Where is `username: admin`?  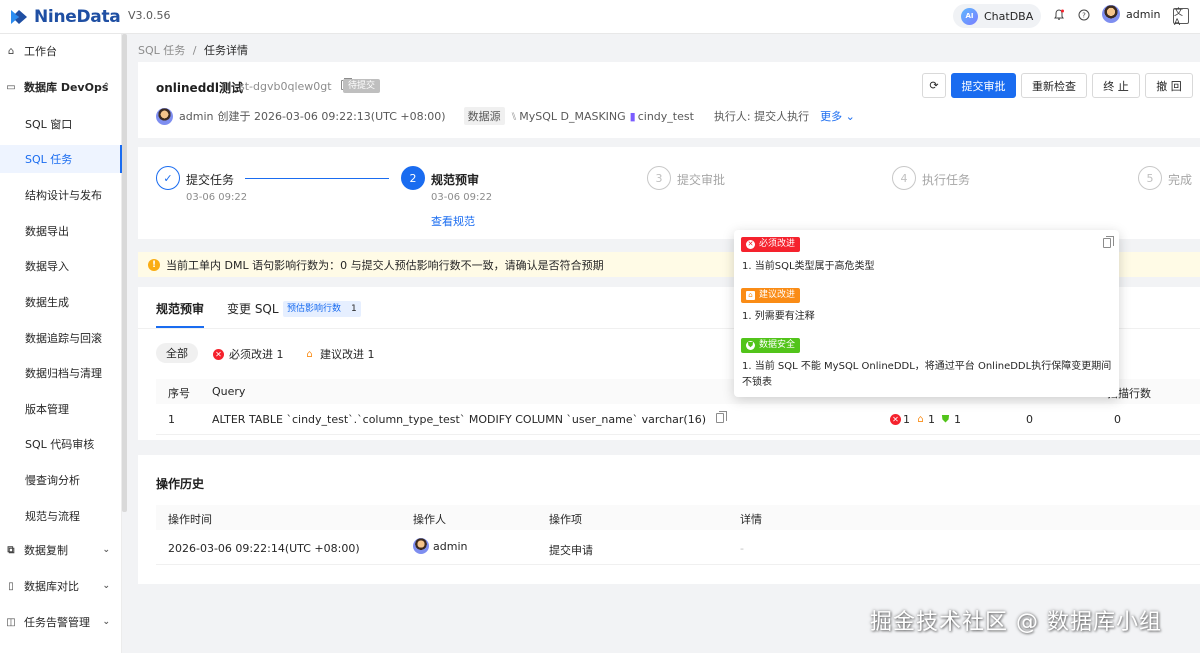 username: admin is located at coordinates (1143, 14).